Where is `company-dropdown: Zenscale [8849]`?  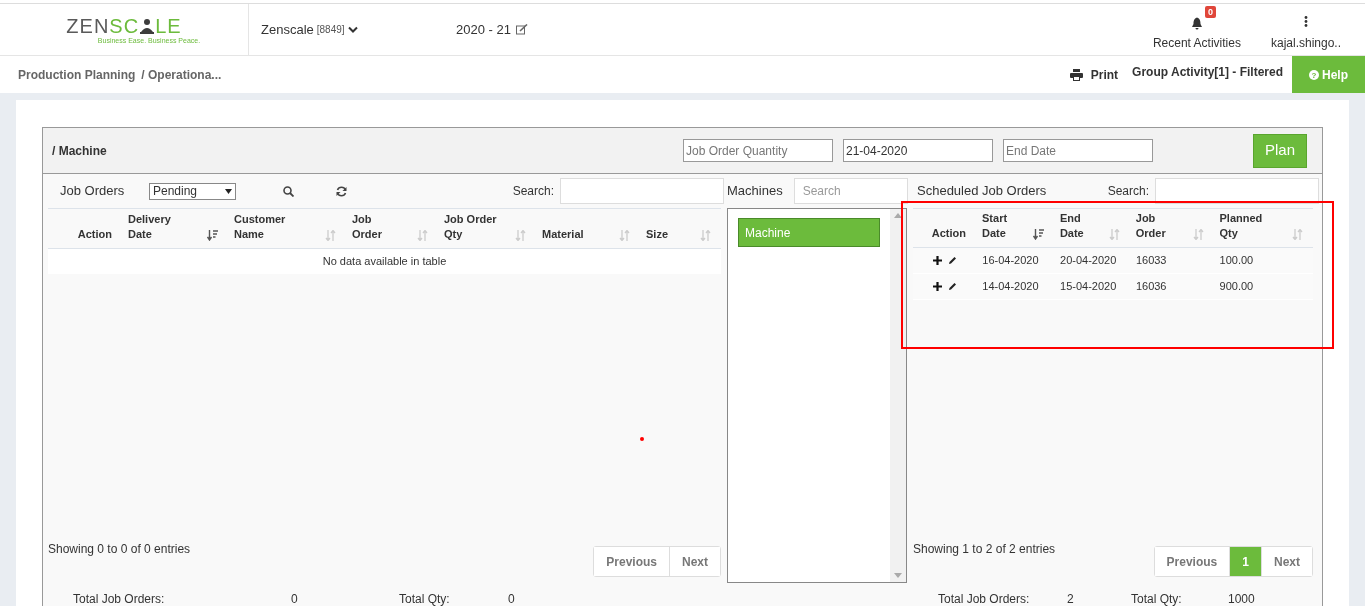 company-dropdown: Zenscale [8849] is located at coordinates (309, 29).